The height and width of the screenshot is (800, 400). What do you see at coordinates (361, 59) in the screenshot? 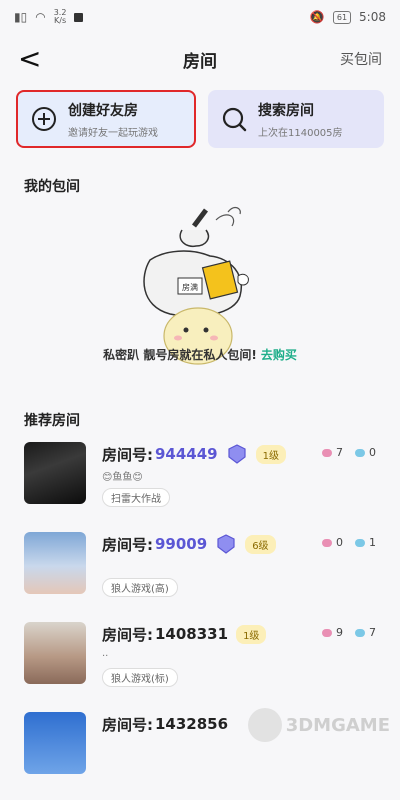
I see `buy-room-link: 买包间` at bounding box center [361, 59].